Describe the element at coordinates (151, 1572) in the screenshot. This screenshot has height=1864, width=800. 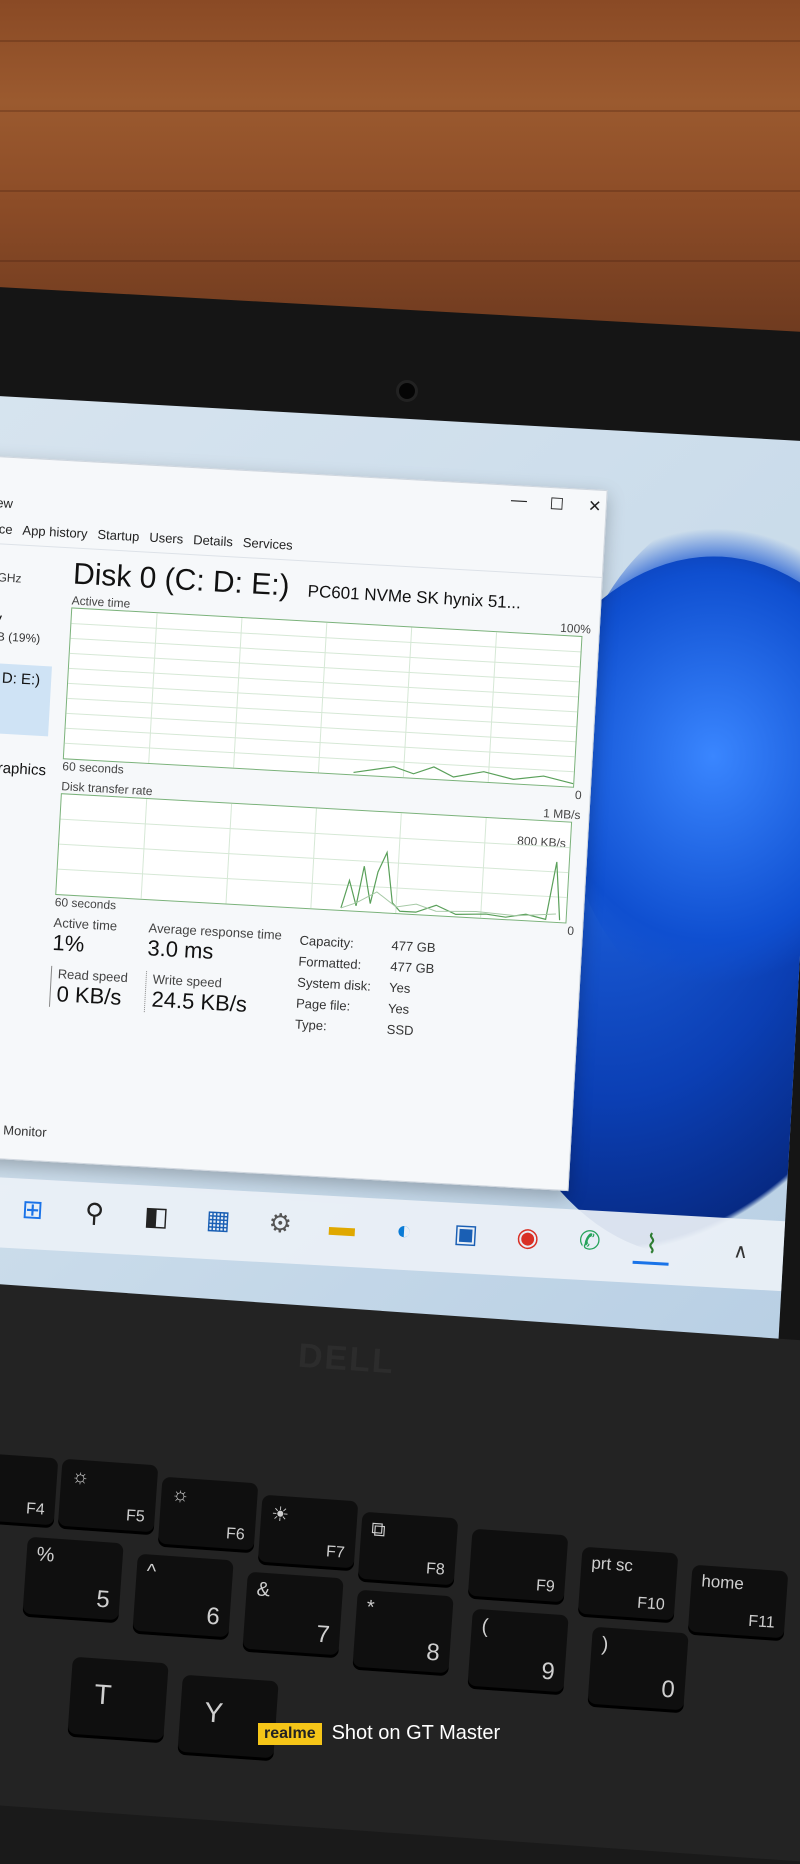
I see `key-top-label: ^` at that location.